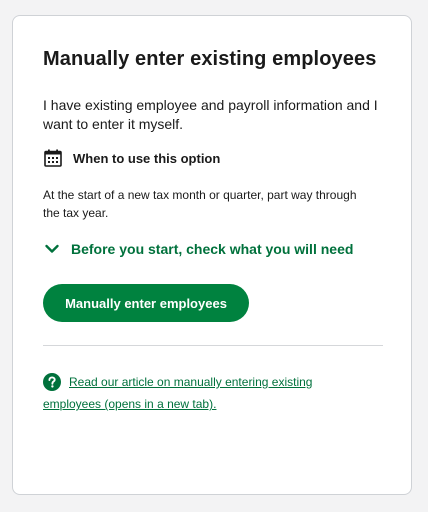  What do you see at coordinates (52, 248) in the screenshot?
I see `chevron-down-icon` at bounding box center [52, 248].